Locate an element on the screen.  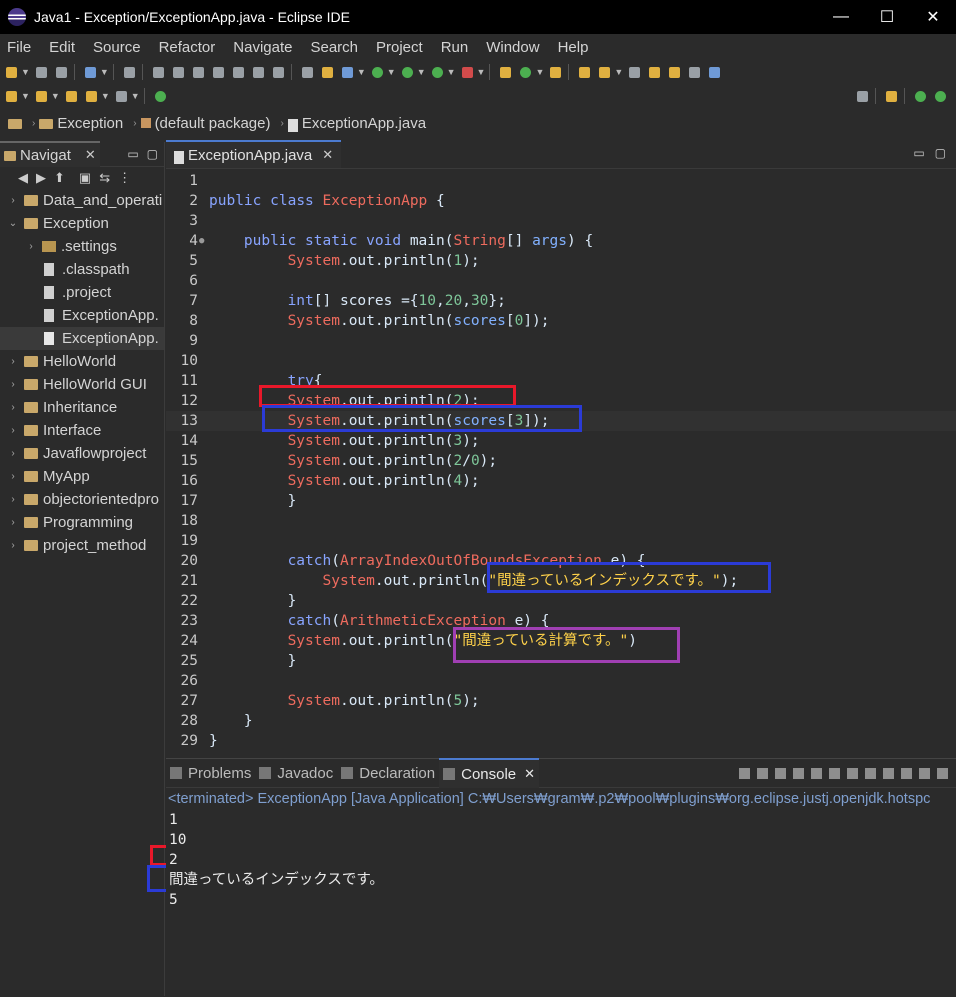
tree-item: › objectorientedpro is located at coordinates (82, 499).